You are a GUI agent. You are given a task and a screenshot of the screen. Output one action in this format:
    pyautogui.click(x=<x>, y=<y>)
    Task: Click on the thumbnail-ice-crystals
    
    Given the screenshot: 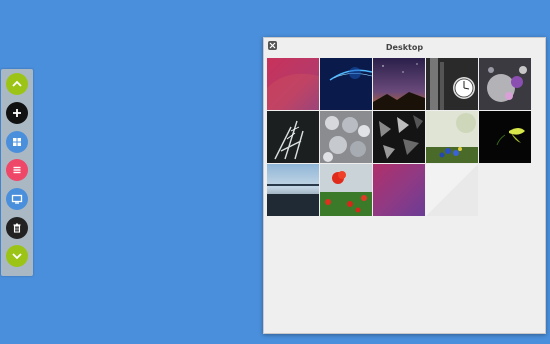 What is the action you would take?
    pyautogui.click(x=346, y=137)
    